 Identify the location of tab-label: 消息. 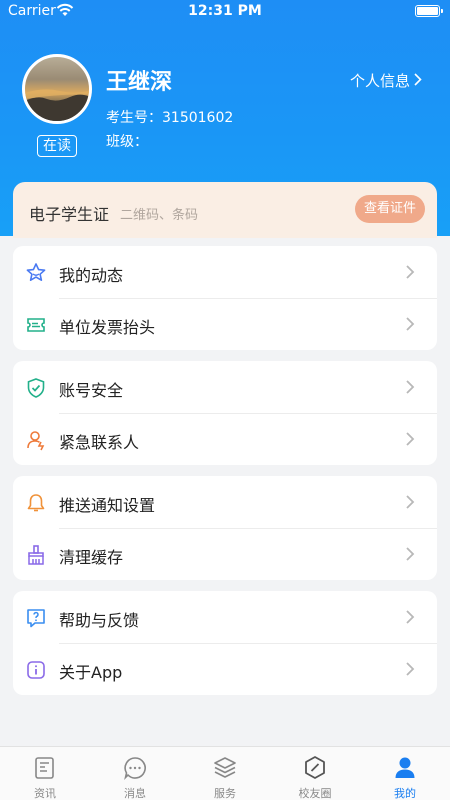
(135, 793).